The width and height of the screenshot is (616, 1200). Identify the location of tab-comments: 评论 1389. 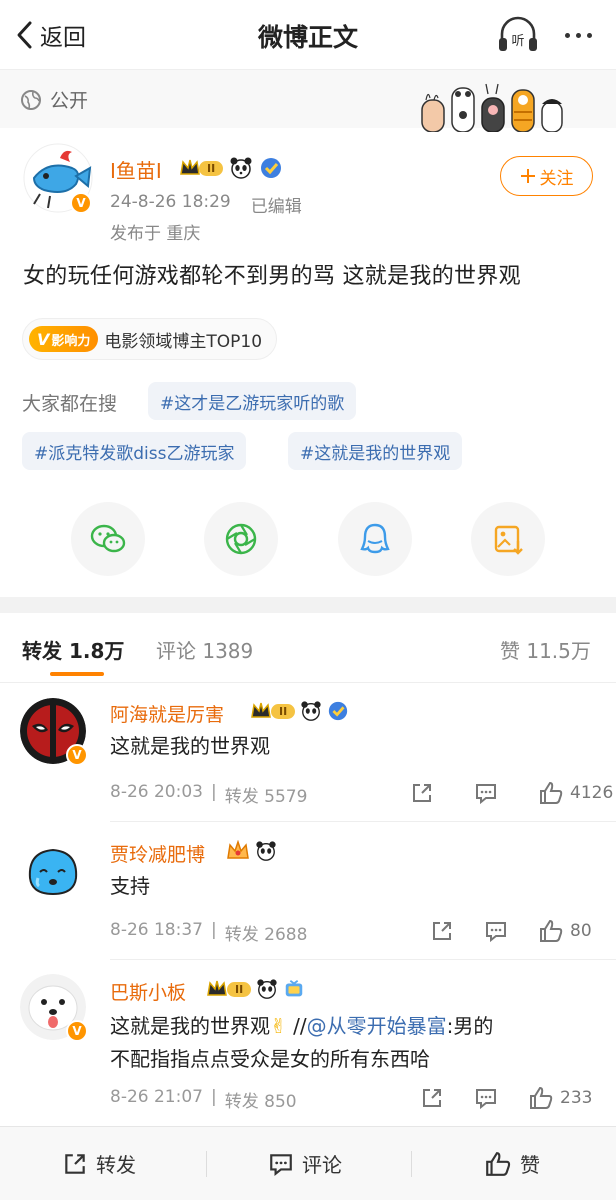
(204, 649).